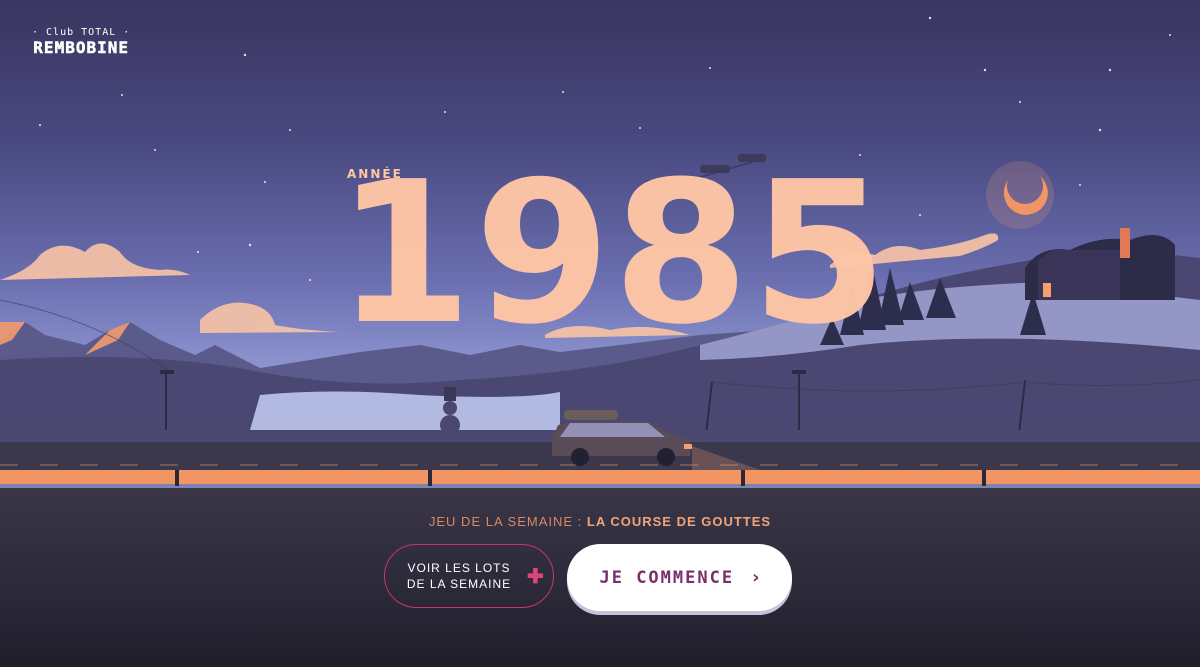 This screenshot has height=667, width=1200. What do you see at coordinates (667, 577) in the screenshot?
I see `start-button-label: JE COMMENCE` at bounding box center [667, 577].